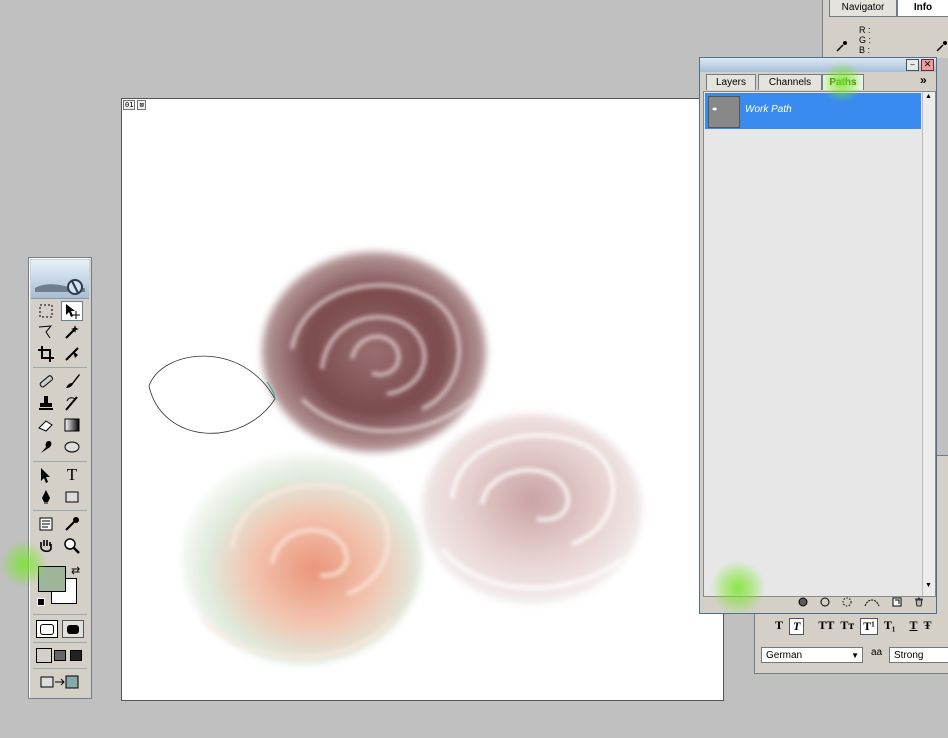  Describe the element at coordinates (46, 447) in the screenshot. I see `blur-tool-icon` at that location.